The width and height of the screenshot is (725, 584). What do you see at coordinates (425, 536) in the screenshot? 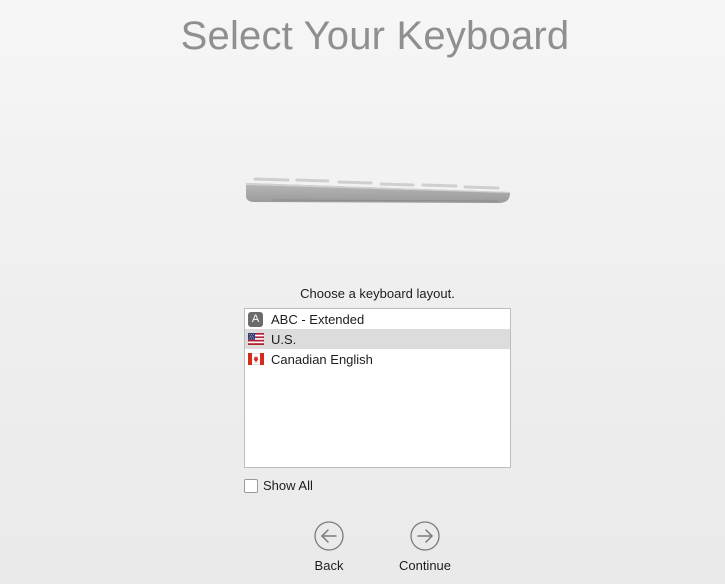
I see `forward-arrow-circle-icon` at bounding box center [425, 536].